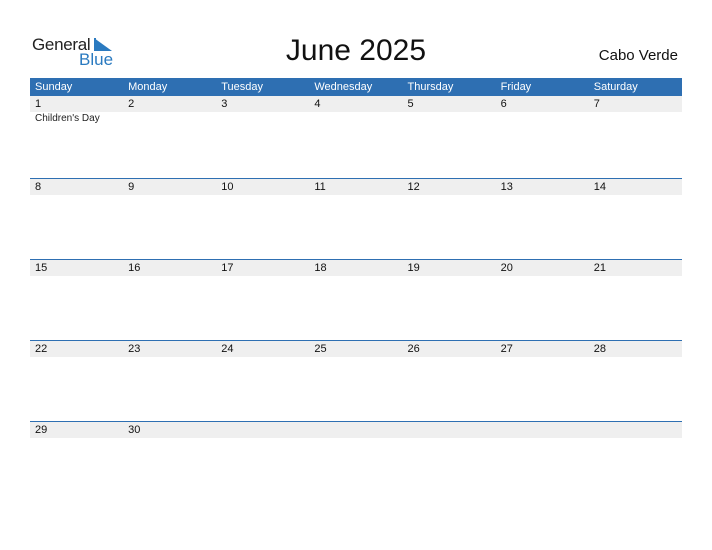 The height and width of the screenshot is (550, 712). What do you see at coordinates (320, 349) in the screenshot?
I see `day-number: 25` at bounding box center [320, 349].